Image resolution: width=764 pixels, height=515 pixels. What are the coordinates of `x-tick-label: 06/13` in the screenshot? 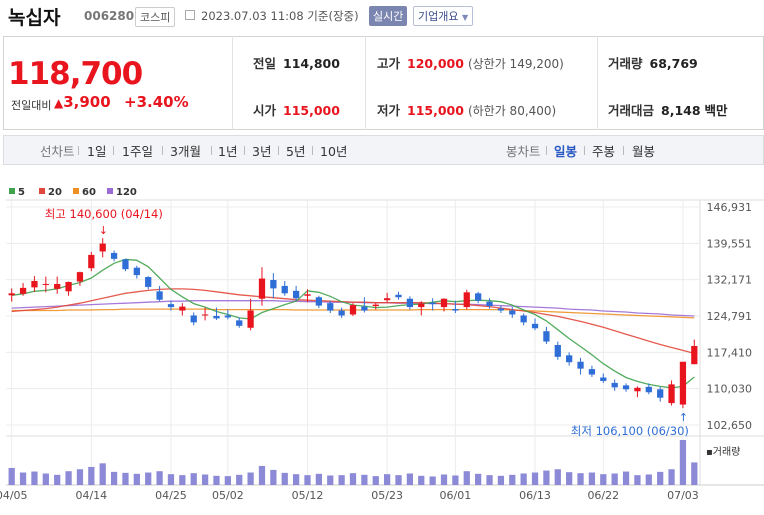 It's located at (535, 495).